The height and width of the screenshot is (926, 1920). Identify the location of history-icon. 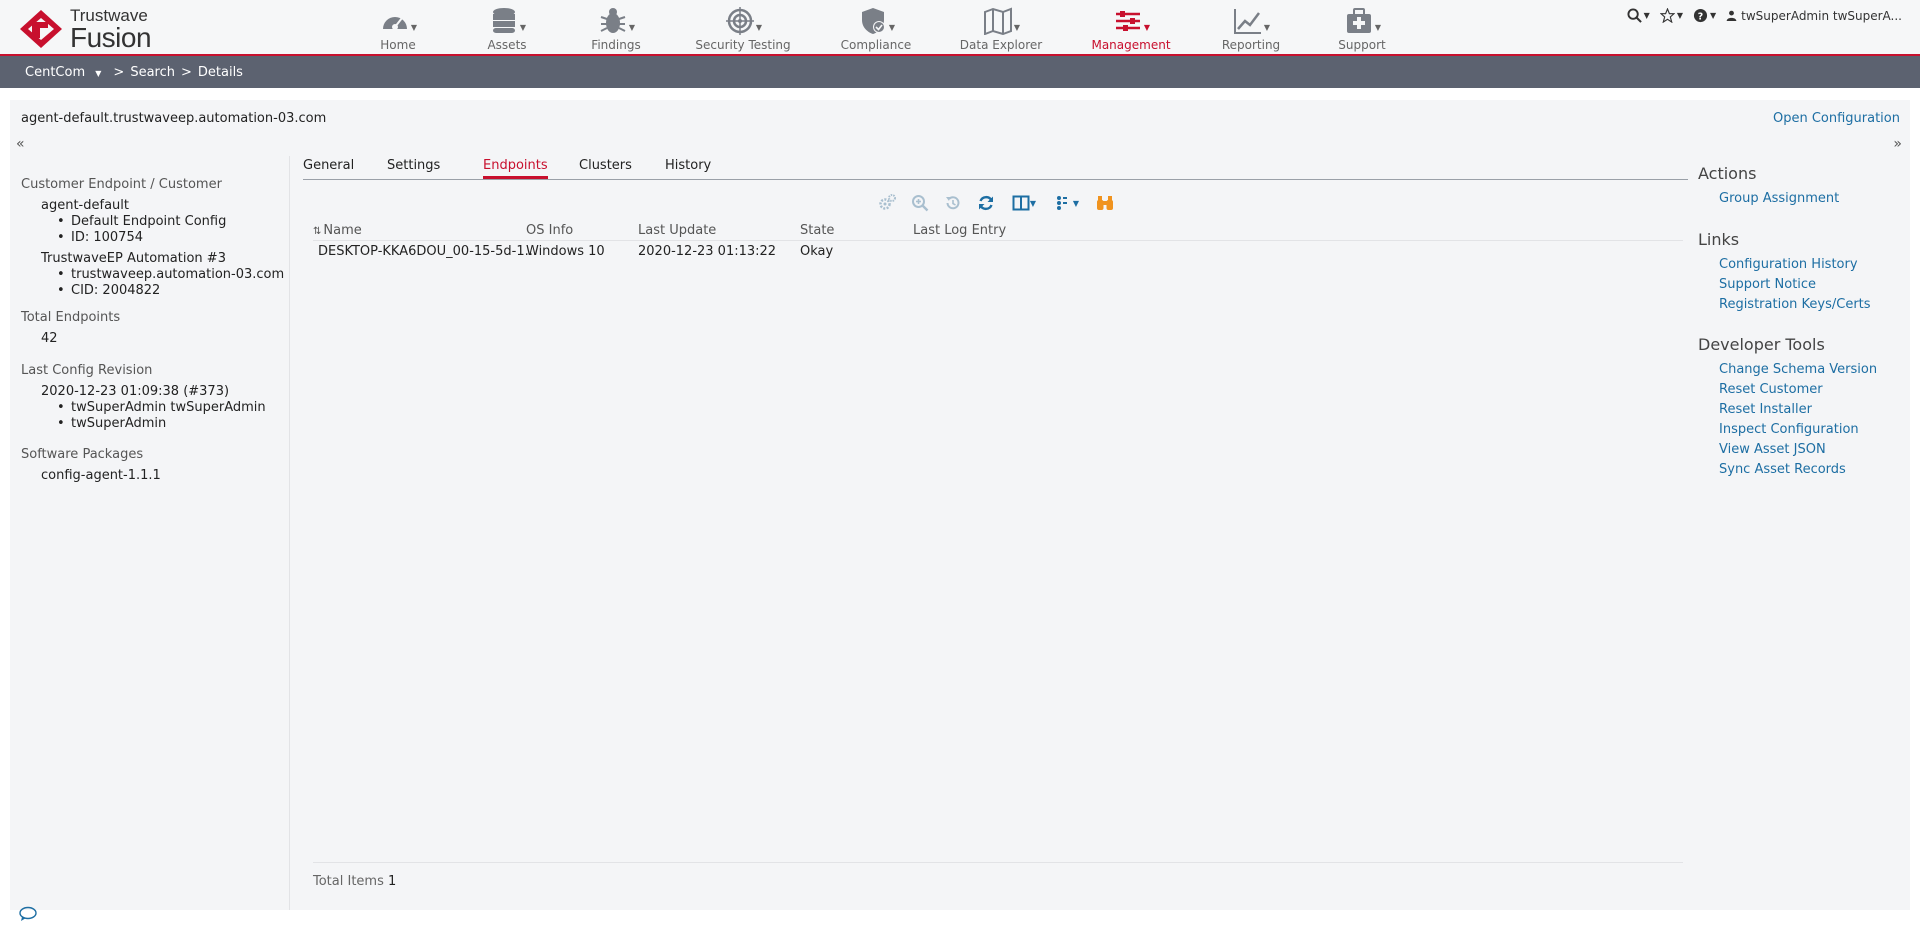
(953, 203).